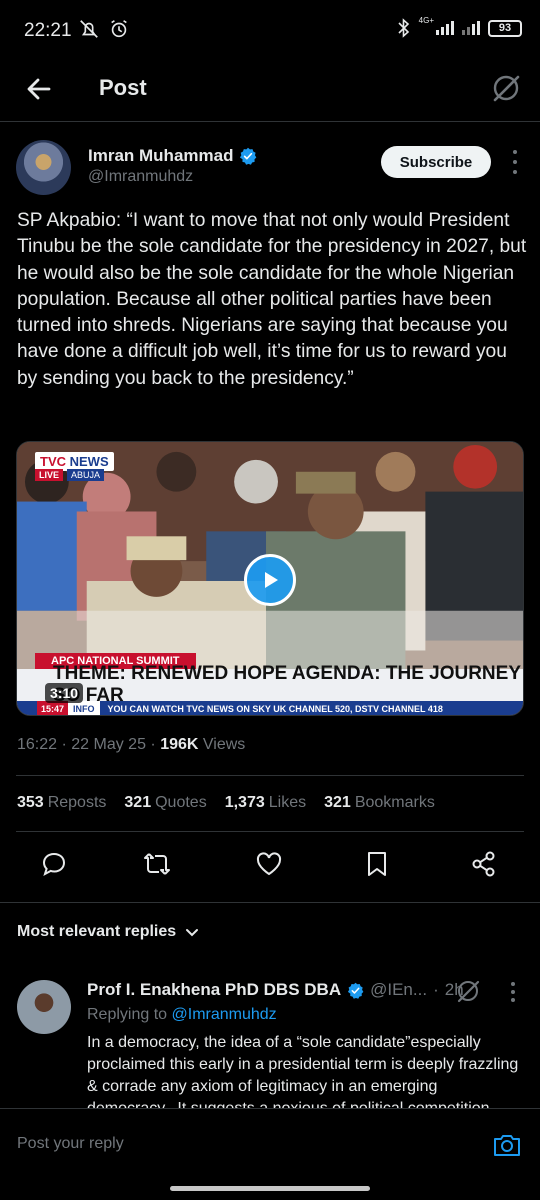 Image resolution: width=540 pixels, height=1200 pixels. What do you see at coordinates (403, 28) in the screenshot?
I see `bluetooth-icon` at bounding box center [403, 28].